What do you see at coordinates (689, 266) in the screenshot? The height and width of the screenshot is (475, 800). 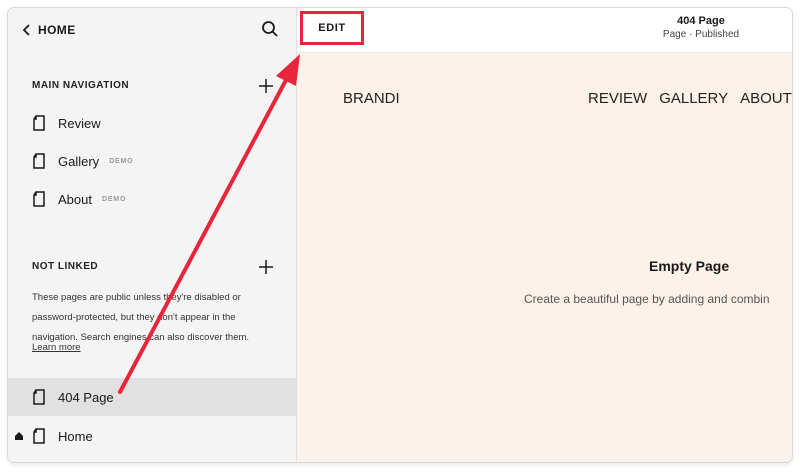 I see `empty-page-title: Empty Page` at bounding box center [689, 266].